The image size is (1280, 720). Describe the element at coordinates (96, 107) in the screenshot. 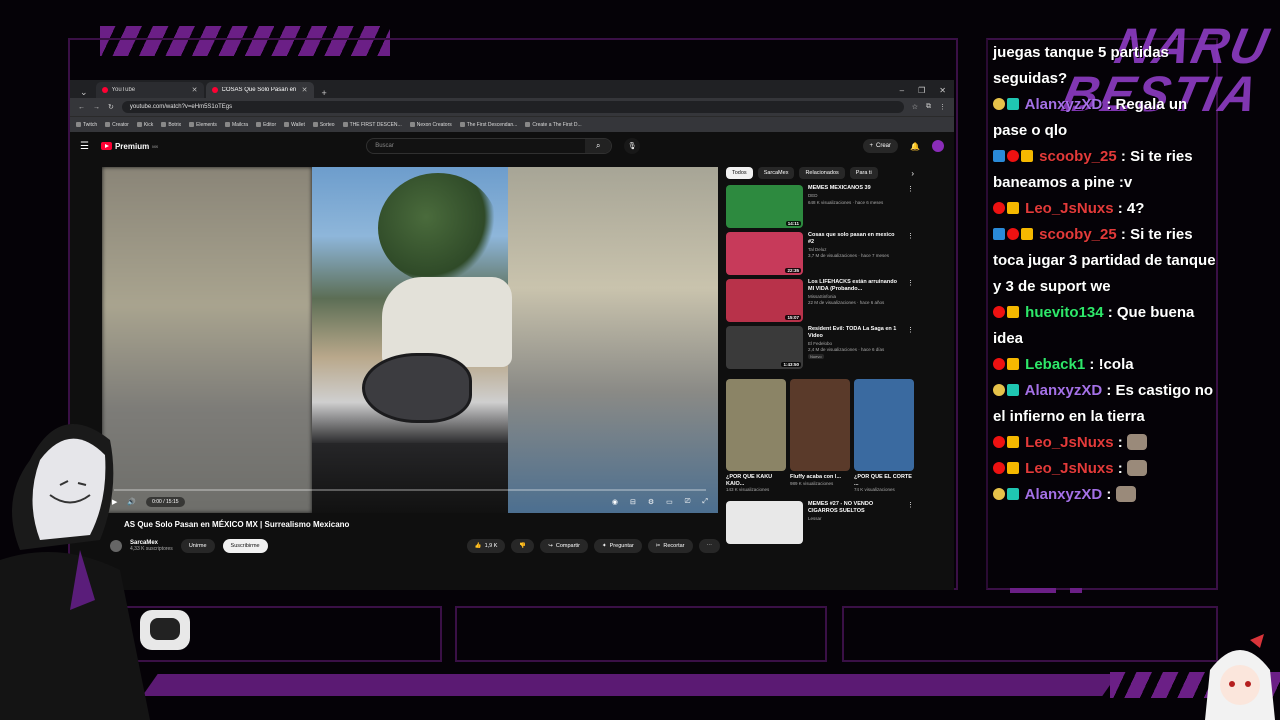

I see `forward-icon: →` at that location.